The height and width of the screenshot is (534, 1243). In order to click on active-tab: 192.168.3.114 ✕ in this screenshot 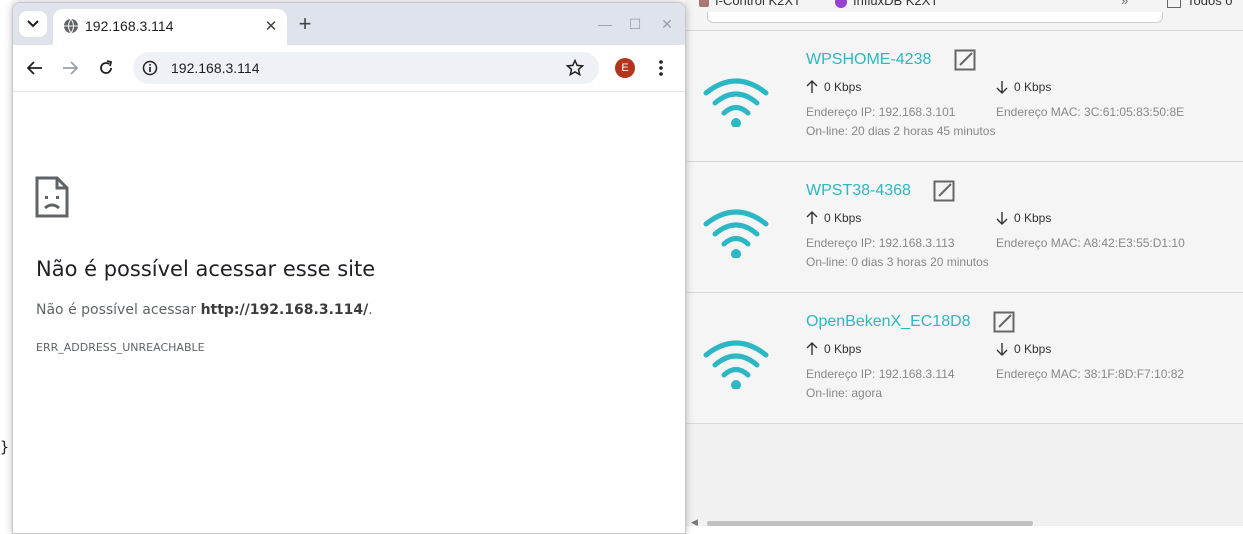, I will do `click(170, 27)`.